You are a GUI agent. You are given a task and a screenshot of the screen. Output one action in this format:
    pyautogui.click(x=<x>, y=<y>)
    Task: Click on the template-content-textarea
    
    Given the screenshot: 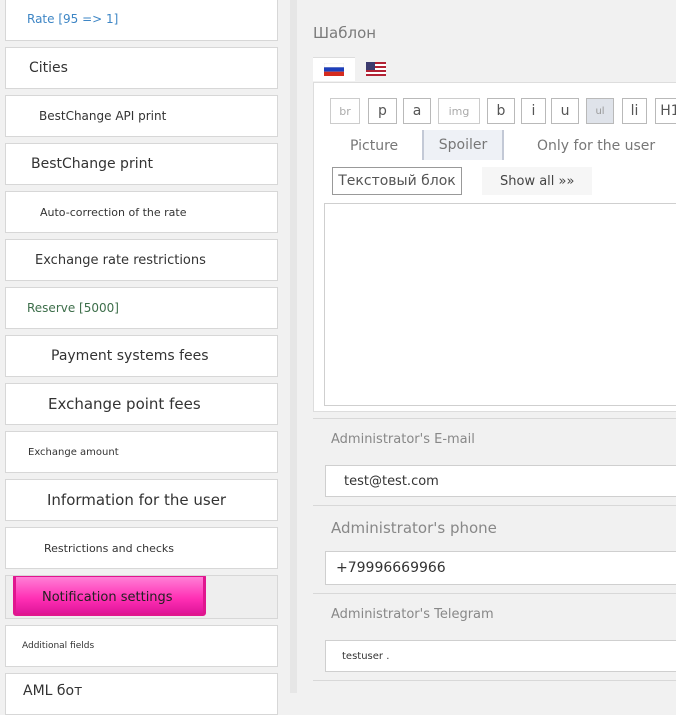 What is the action you would take?
    pyautogui.click(x=500, y=304)
    